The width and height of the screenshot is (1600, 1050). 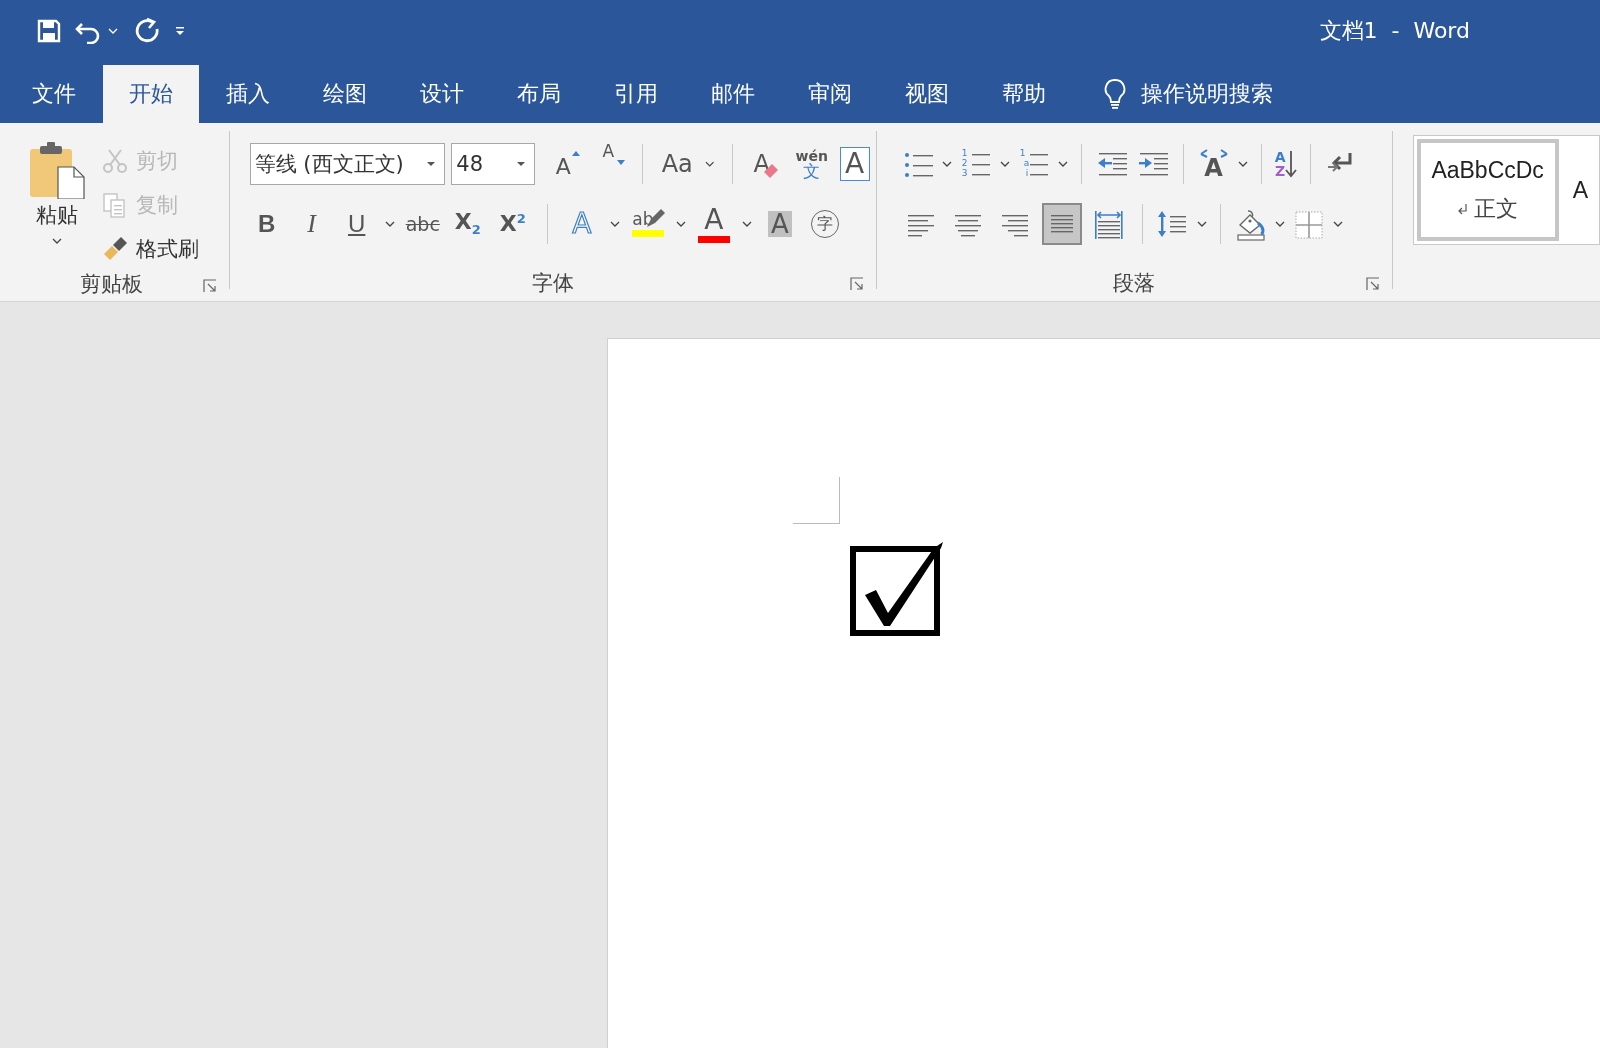 I want to click on lightbulb-icon, so click(x=1115, y=94).